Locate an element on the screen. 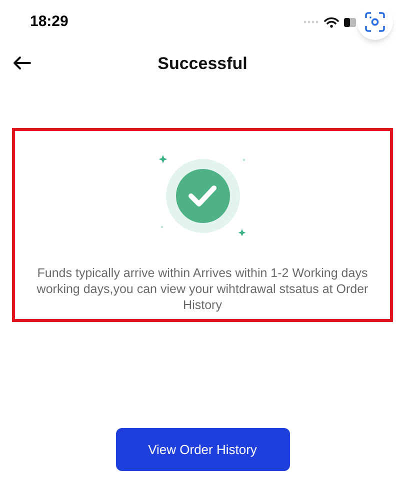  wifi-icon is located at coordinates (331, 22).